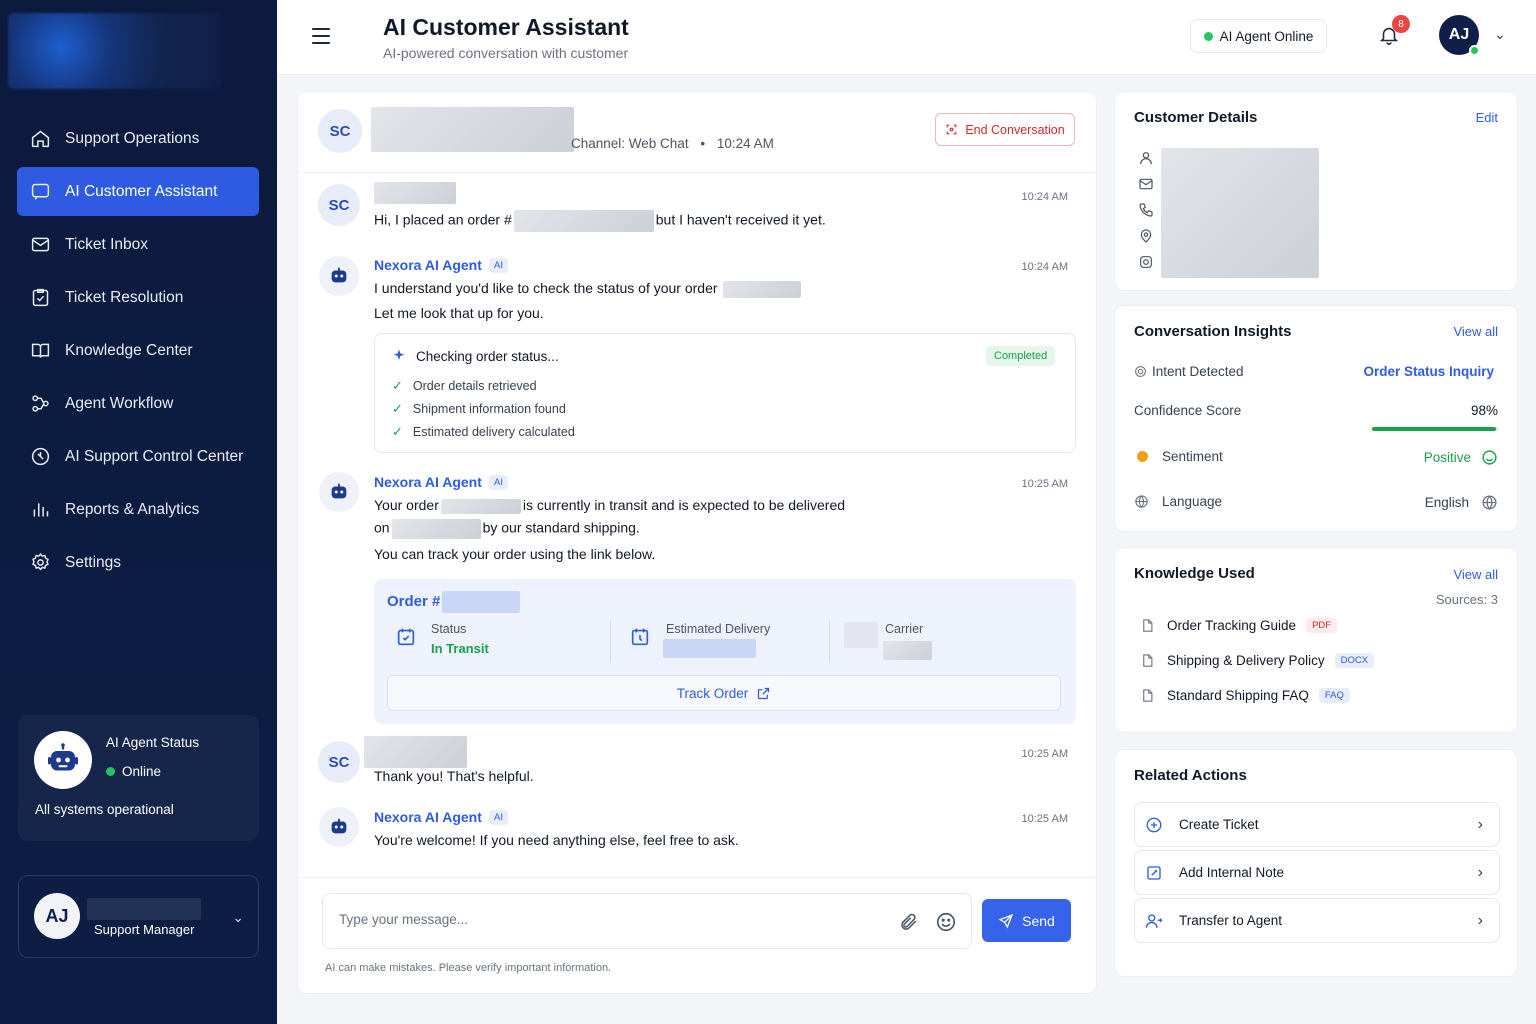 This screenshot has height=1024, width=1536. What do you see at coordinates (1245, 695) in the screenshot?
I see `knowledge-item: Standard Shipping FAQ FAQ` at bounding box center [1245, 695].